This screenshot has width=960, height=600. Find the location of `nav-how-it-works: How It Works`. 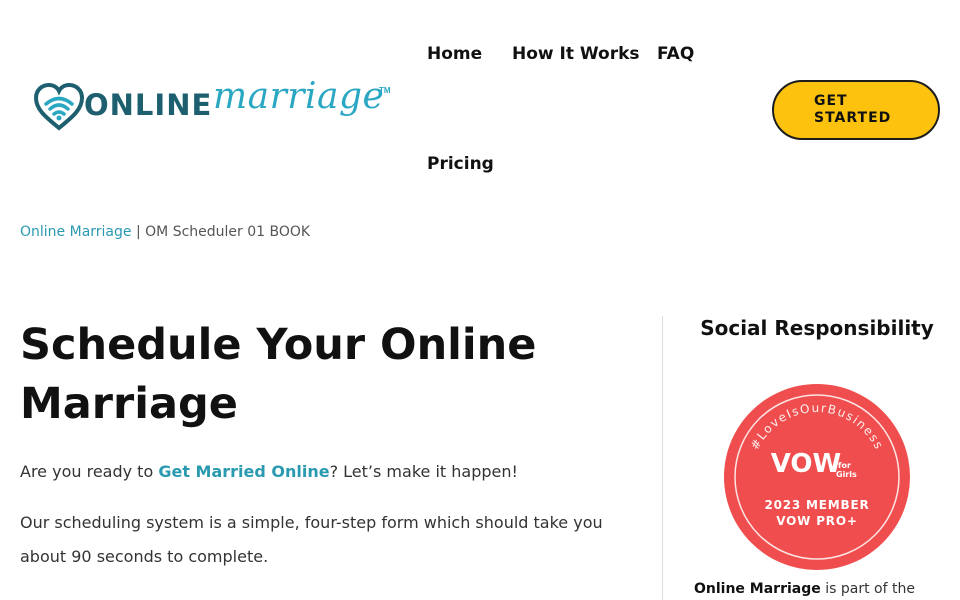

nav-how-it-works: How It Works is located at coordinates (576, 54).